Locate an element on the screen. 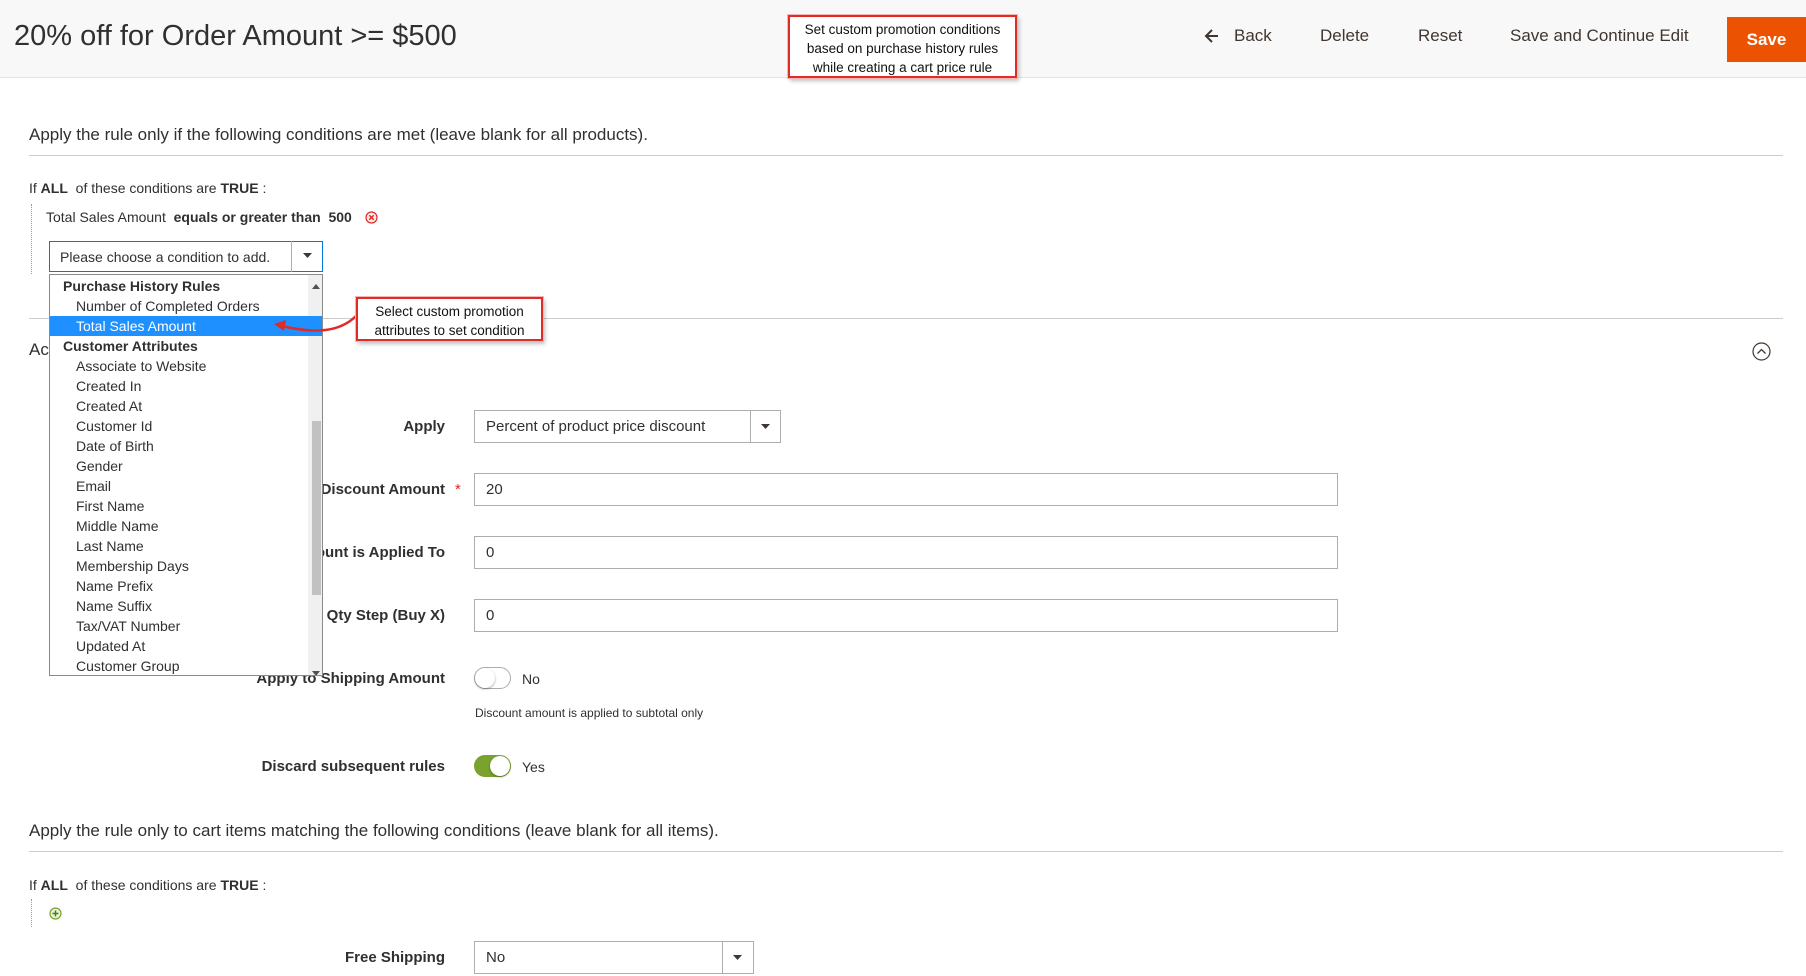 The height and width of the screenshot is (976, 1806). shipping-amount-value: No is located at coordinates (531, 679).